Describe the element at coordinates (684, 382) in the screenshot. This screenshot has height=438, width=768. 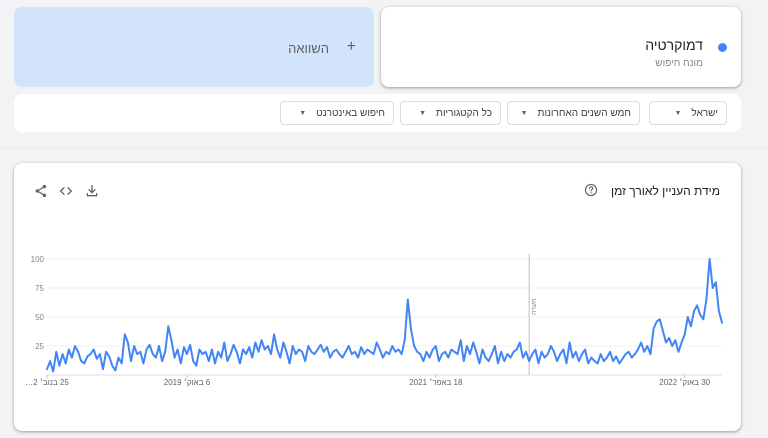
I see `x-tick-label: 30 באוק׳ 2022` at that location.